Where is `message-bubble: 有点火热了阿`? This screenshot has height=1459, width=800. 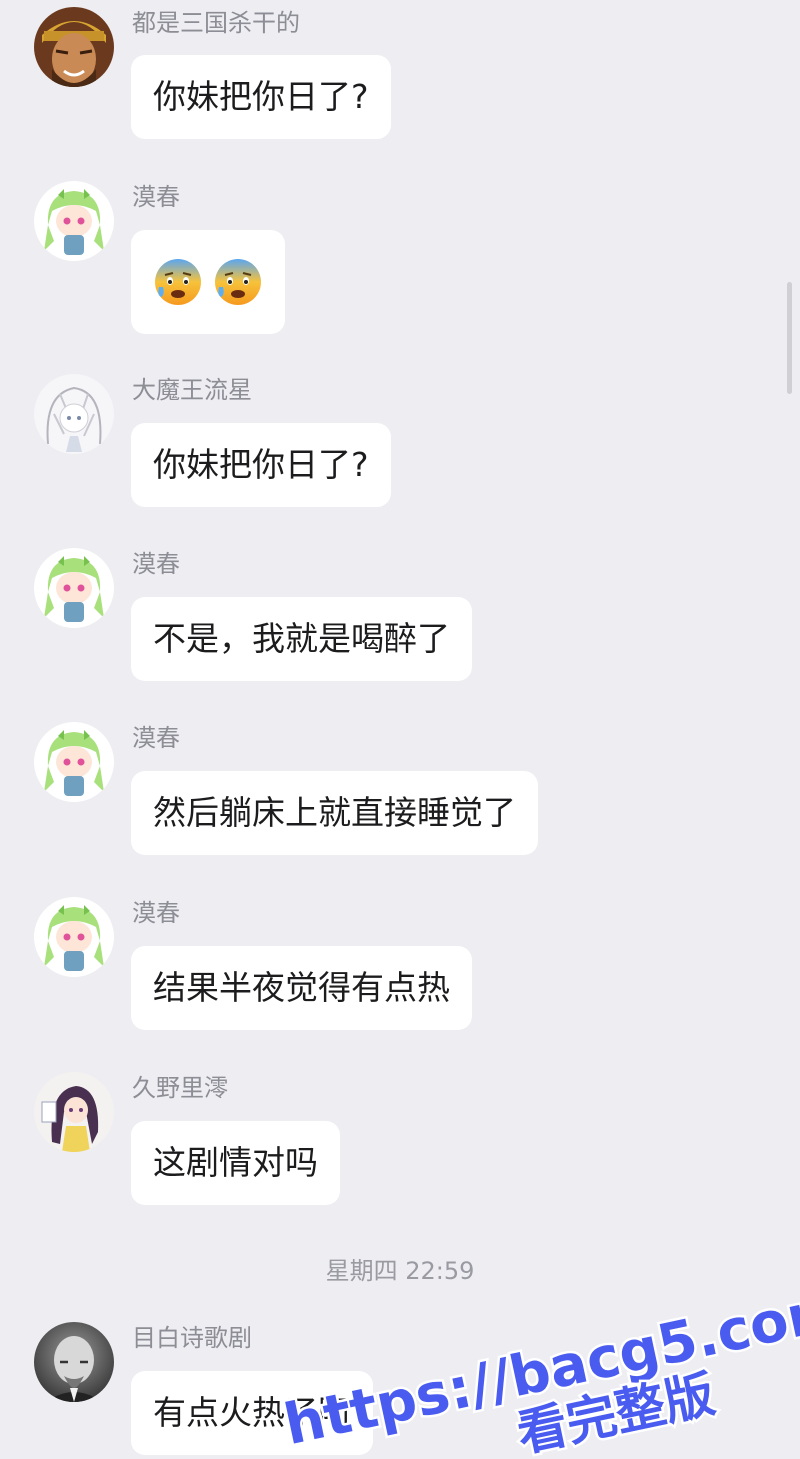 message-bubble: 有点火热了阿 is located at coordinates (252, 1413).